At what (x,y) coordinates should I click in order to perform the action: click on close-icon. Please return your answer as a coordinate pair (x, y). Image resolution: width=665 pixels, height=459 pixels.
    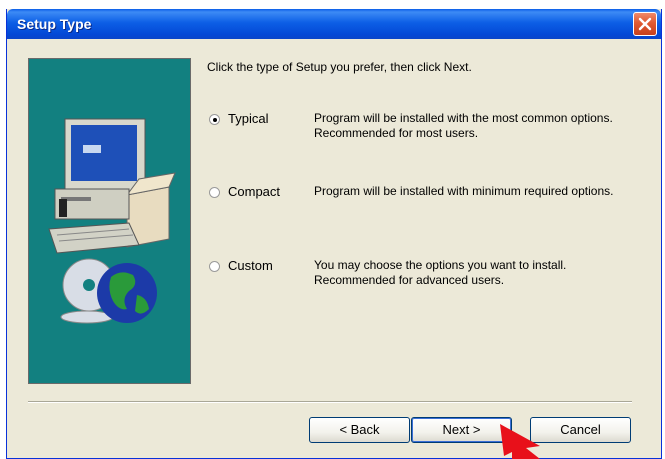
    Looking at the image, I should click on (645, 24).